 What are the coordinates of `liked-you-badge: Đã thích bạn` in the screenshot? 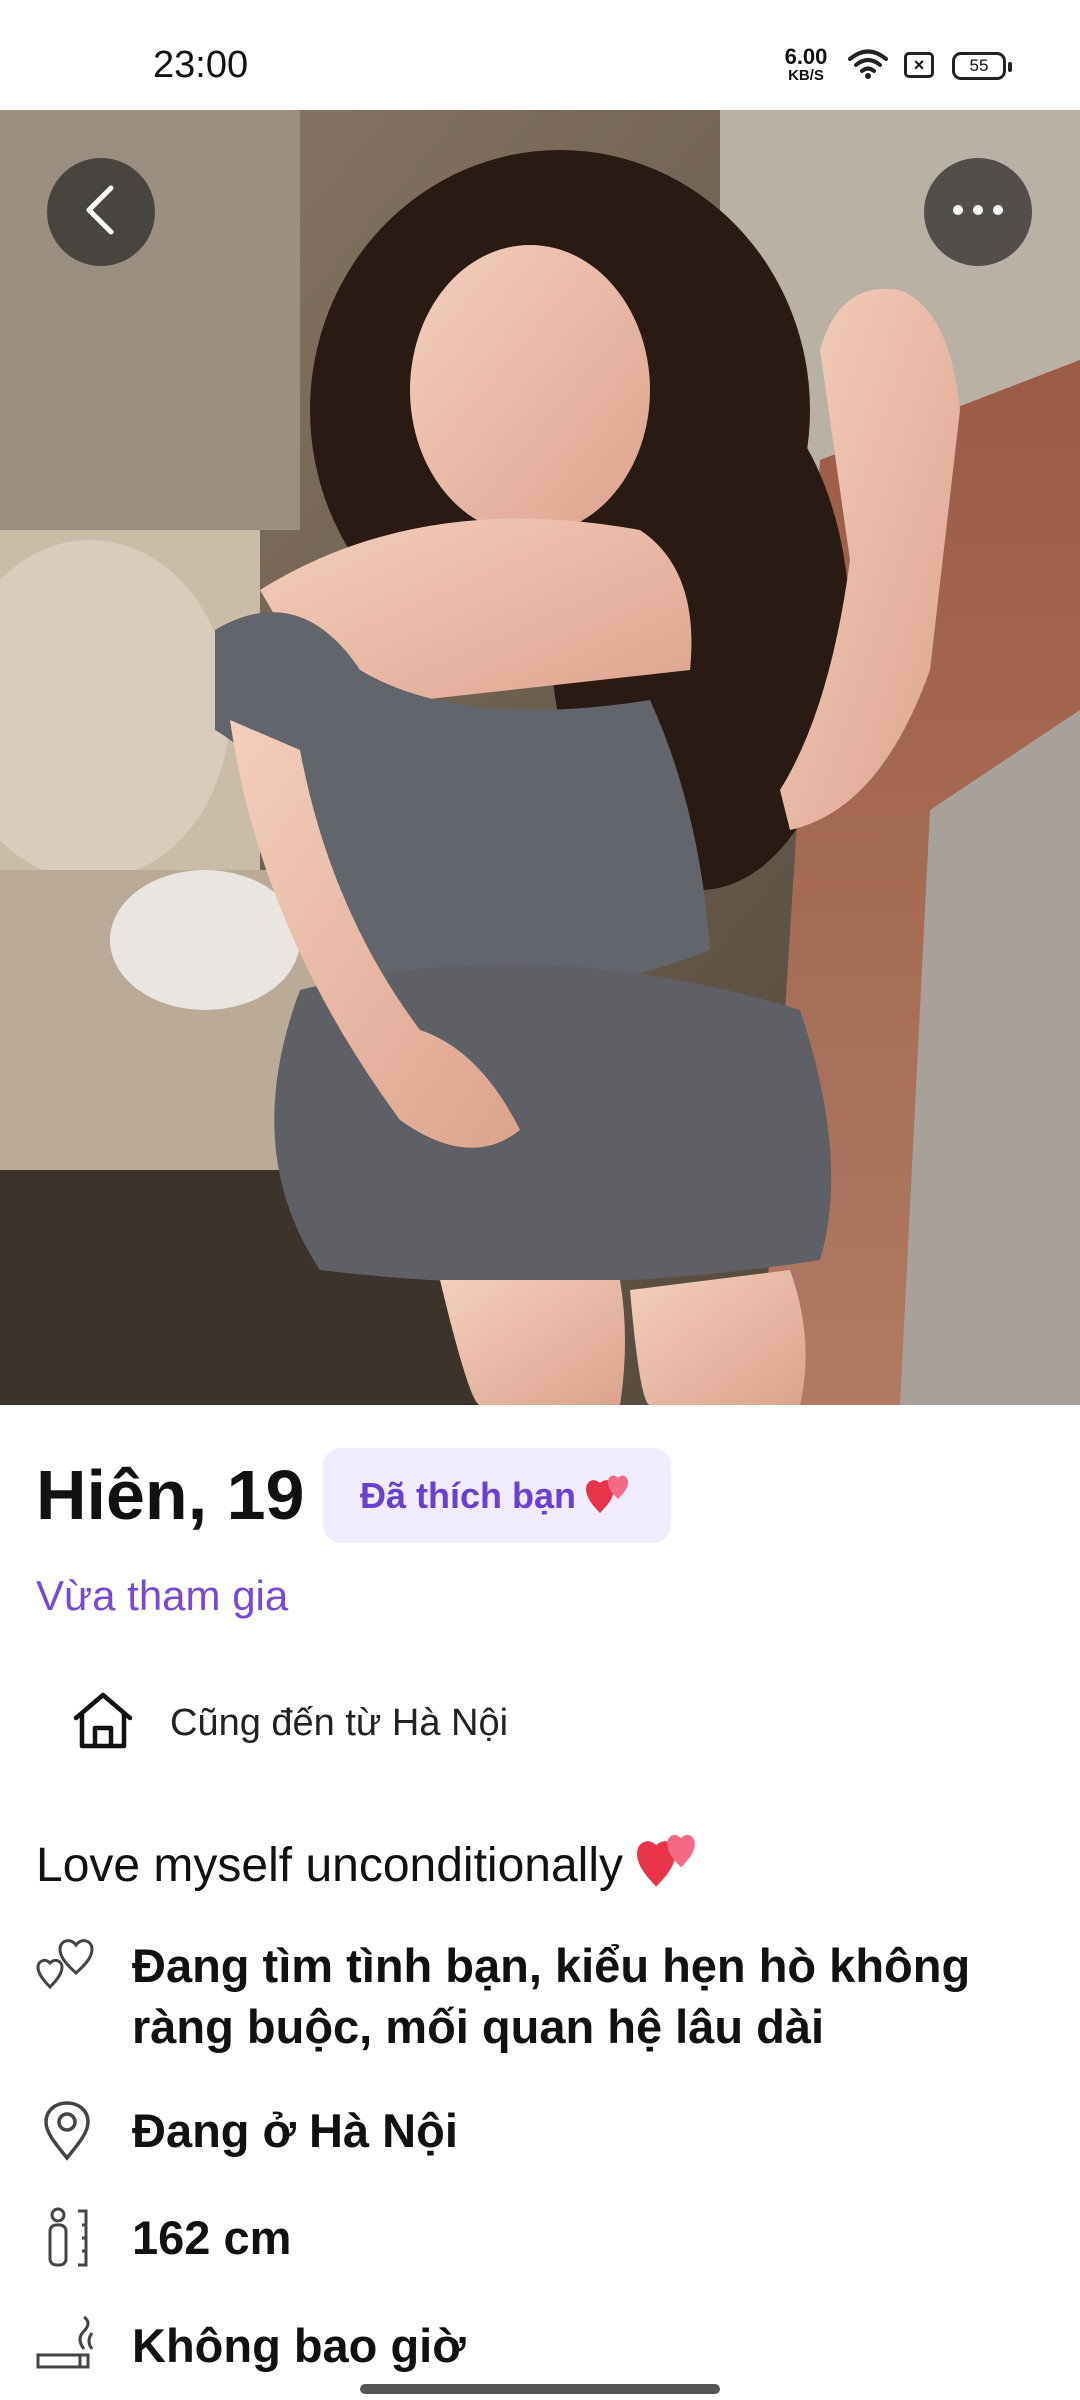 It's located at (497, 1495).